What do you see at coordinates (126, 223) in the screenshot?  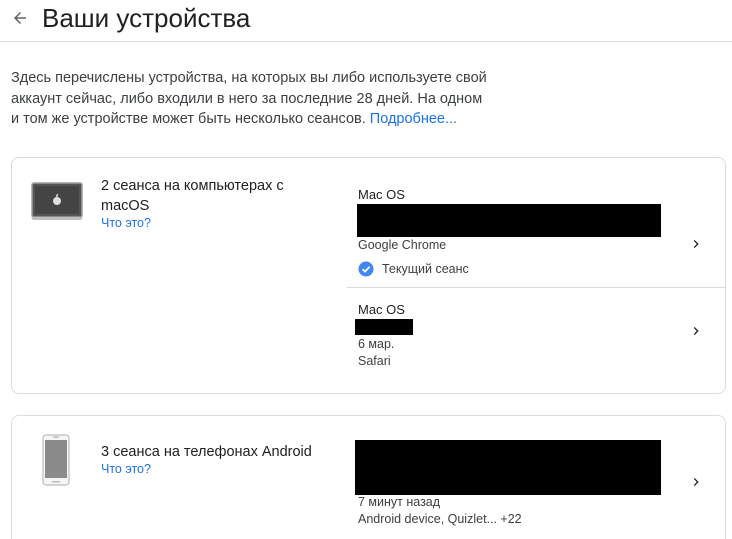 I see `what-is-this-link-macos: Что это?` at bounding box center [126, 223].